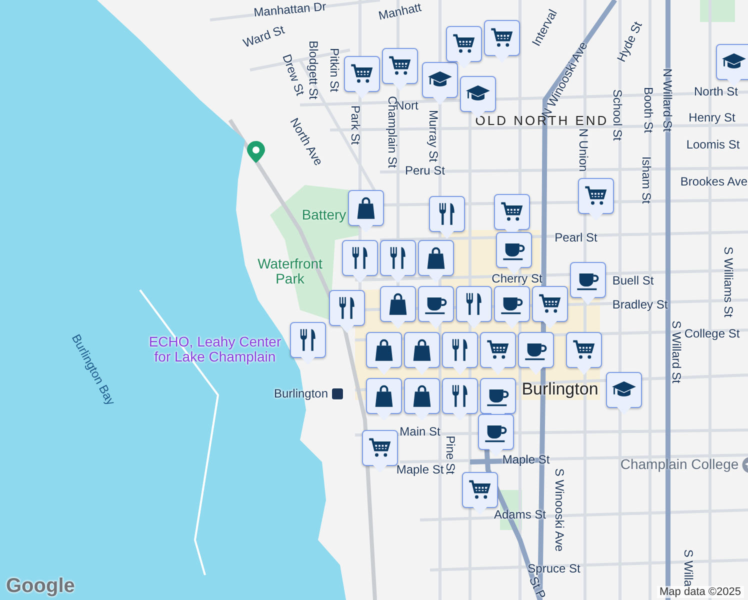 Image resolution: width=748 pixels, height=600 pixels. What do you see at coordinates (646, 180) in the screenshot?
I see `street-label: Isham St` at bounding box center [646, 180].